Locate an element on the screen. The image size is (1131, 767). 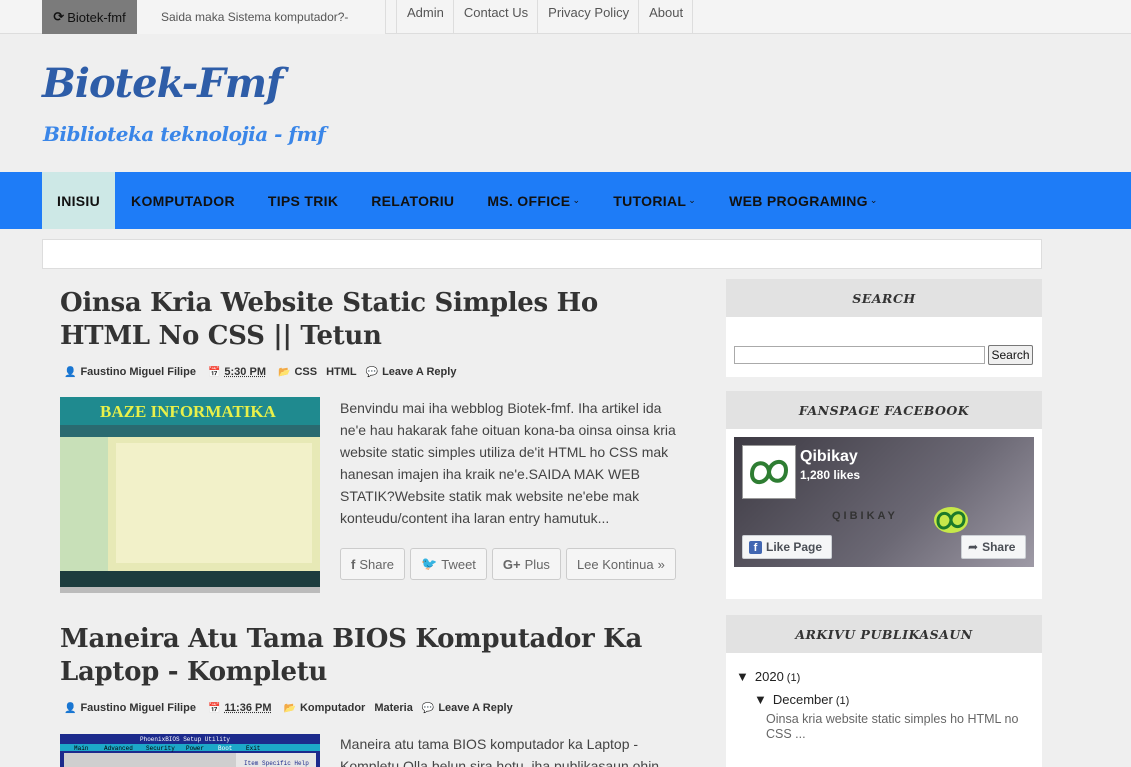
post-thumbnail: BAZE INFORMATIKA is located at coordinates (190, 495).